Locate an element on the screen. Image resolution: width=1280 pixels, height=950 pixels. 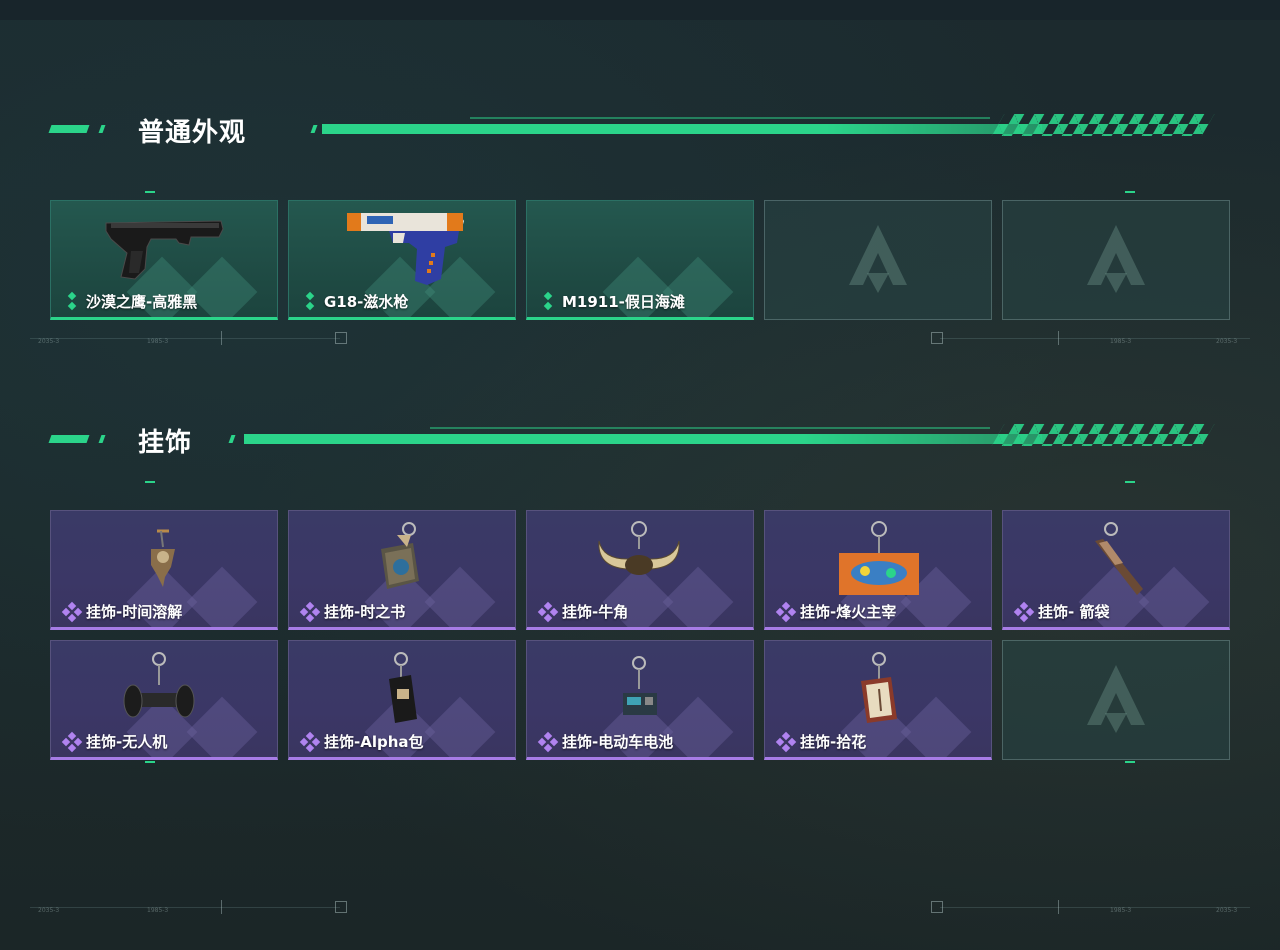
item-label: 挂饰-Alpha包 is located at coordinates (361, 741).